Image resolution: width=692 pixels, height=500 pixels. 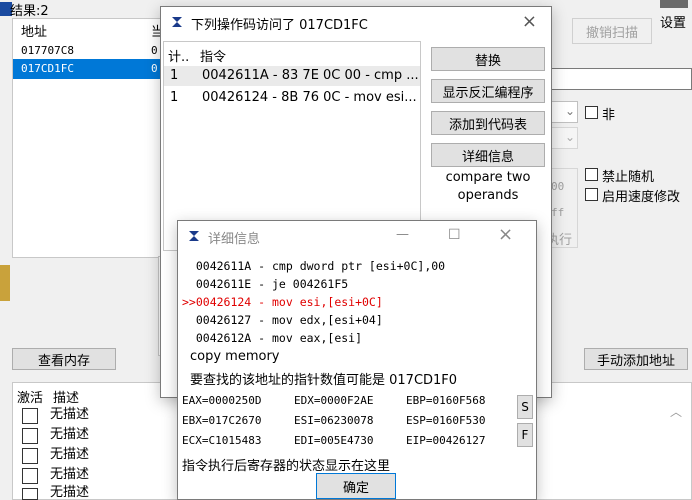 I want to click on detail-dialog-titlebar: 详细信息 — ☐ ×, so click(x=357, y=236).